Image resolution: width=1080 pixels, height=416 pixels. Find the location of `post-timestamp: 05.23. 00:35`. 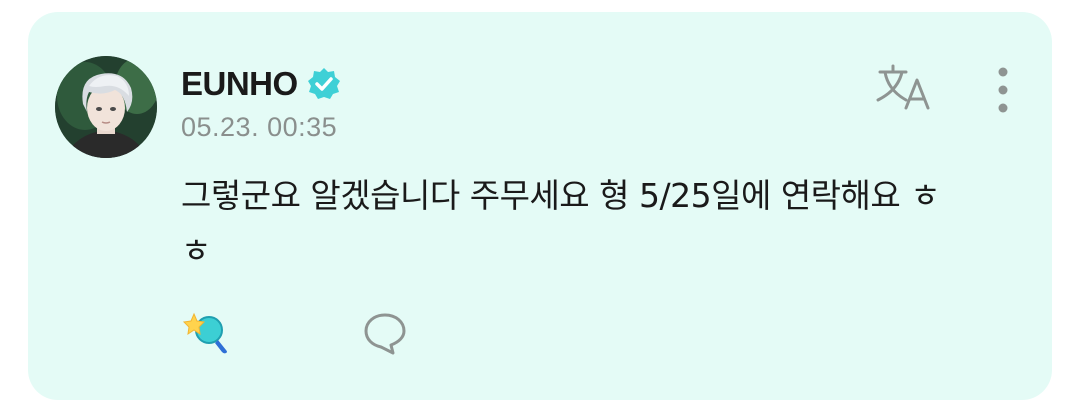

post-timestamp: 05.23. 00:35 is located at coordinates (259, 127).